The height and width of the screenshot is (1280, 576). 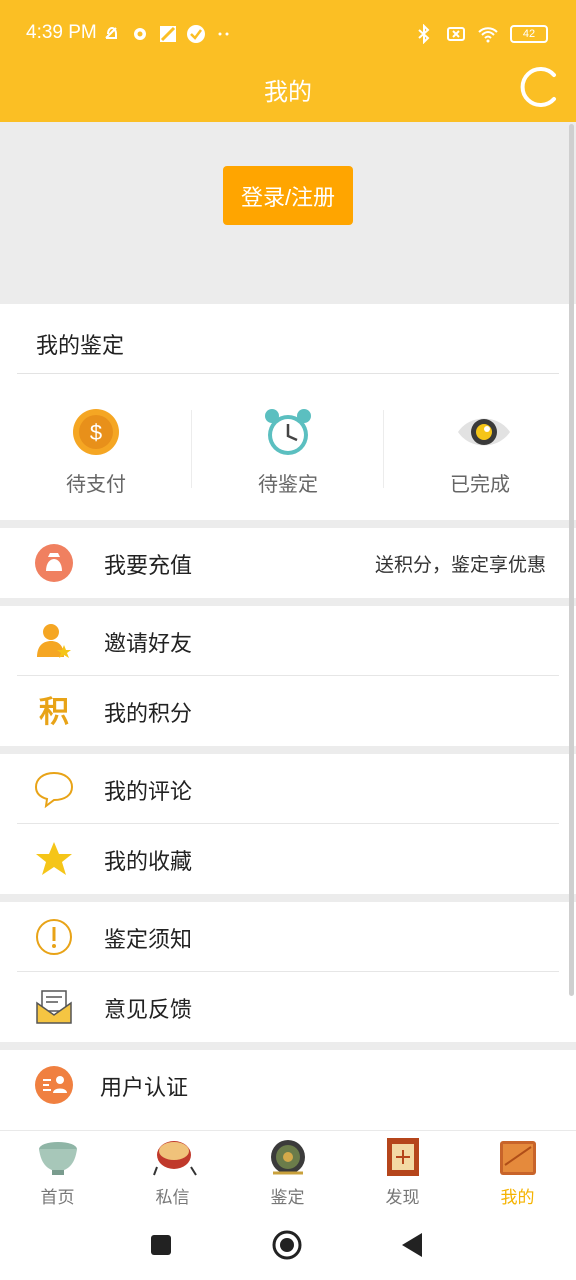 I want to click on more-dots-icon, so click(x=223, y=34).